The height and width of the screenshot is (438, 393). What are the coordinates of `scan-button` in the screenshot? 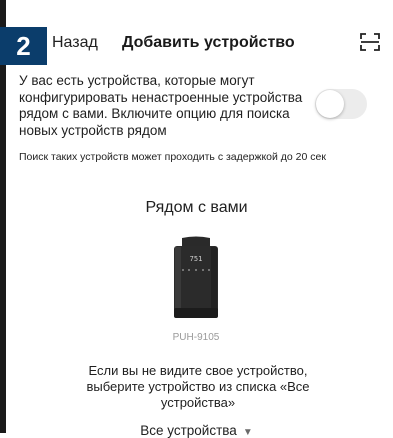 It's located at (370, 42).